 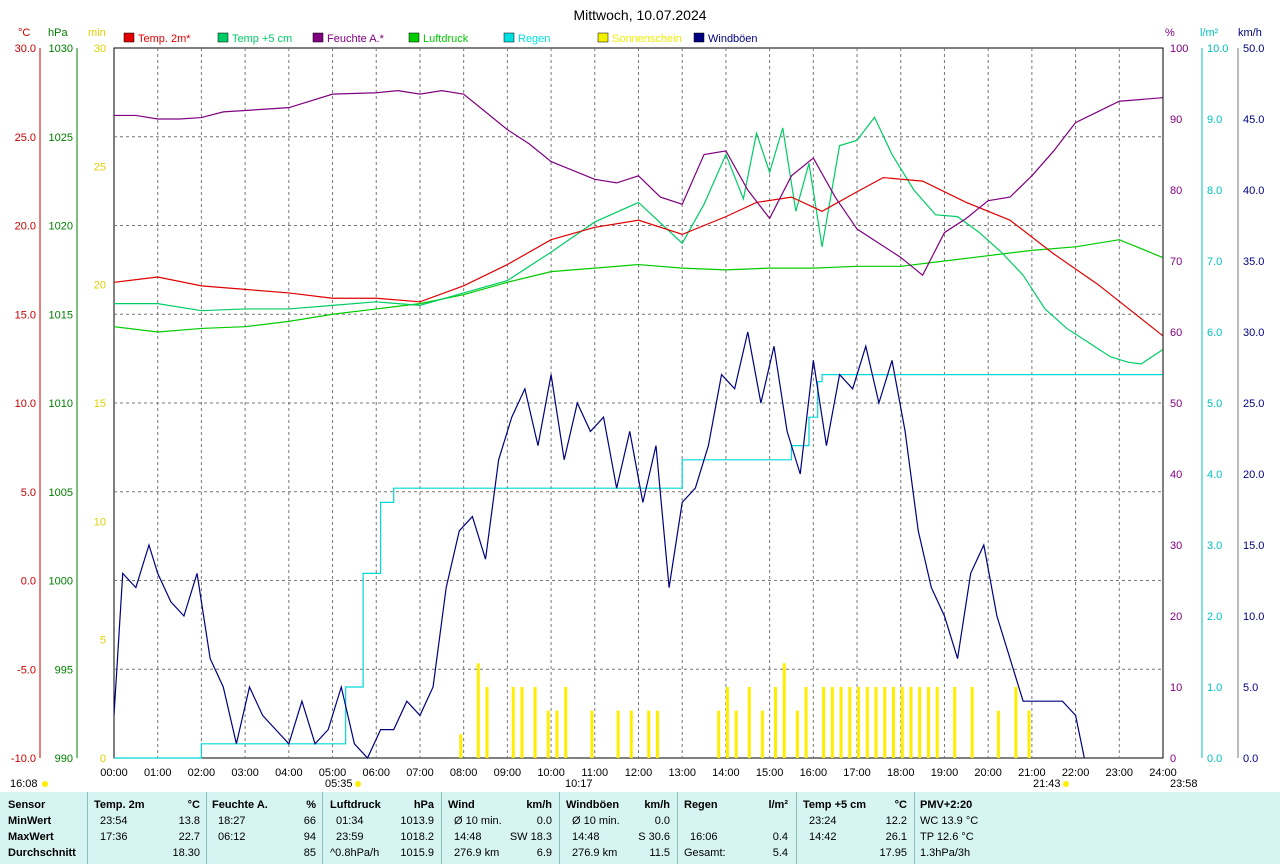 What do you see at coordinates (639, 15) in the screenshot?
I see `chart-title: Mittwoch, 10.07.2024` at bounding box center [639, 15].